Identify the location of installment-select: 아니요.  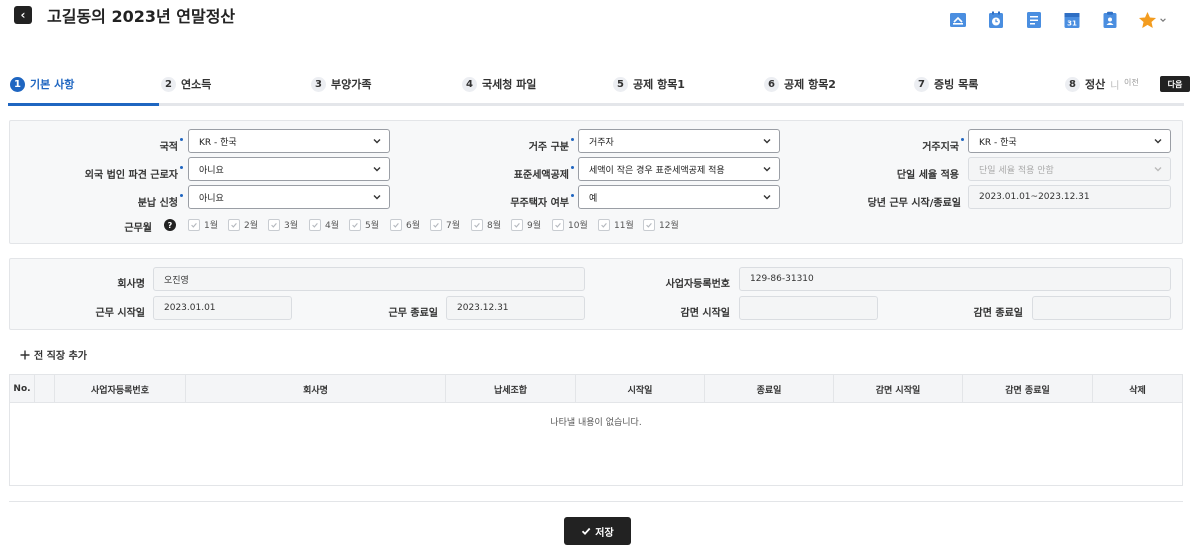
(289, 197).